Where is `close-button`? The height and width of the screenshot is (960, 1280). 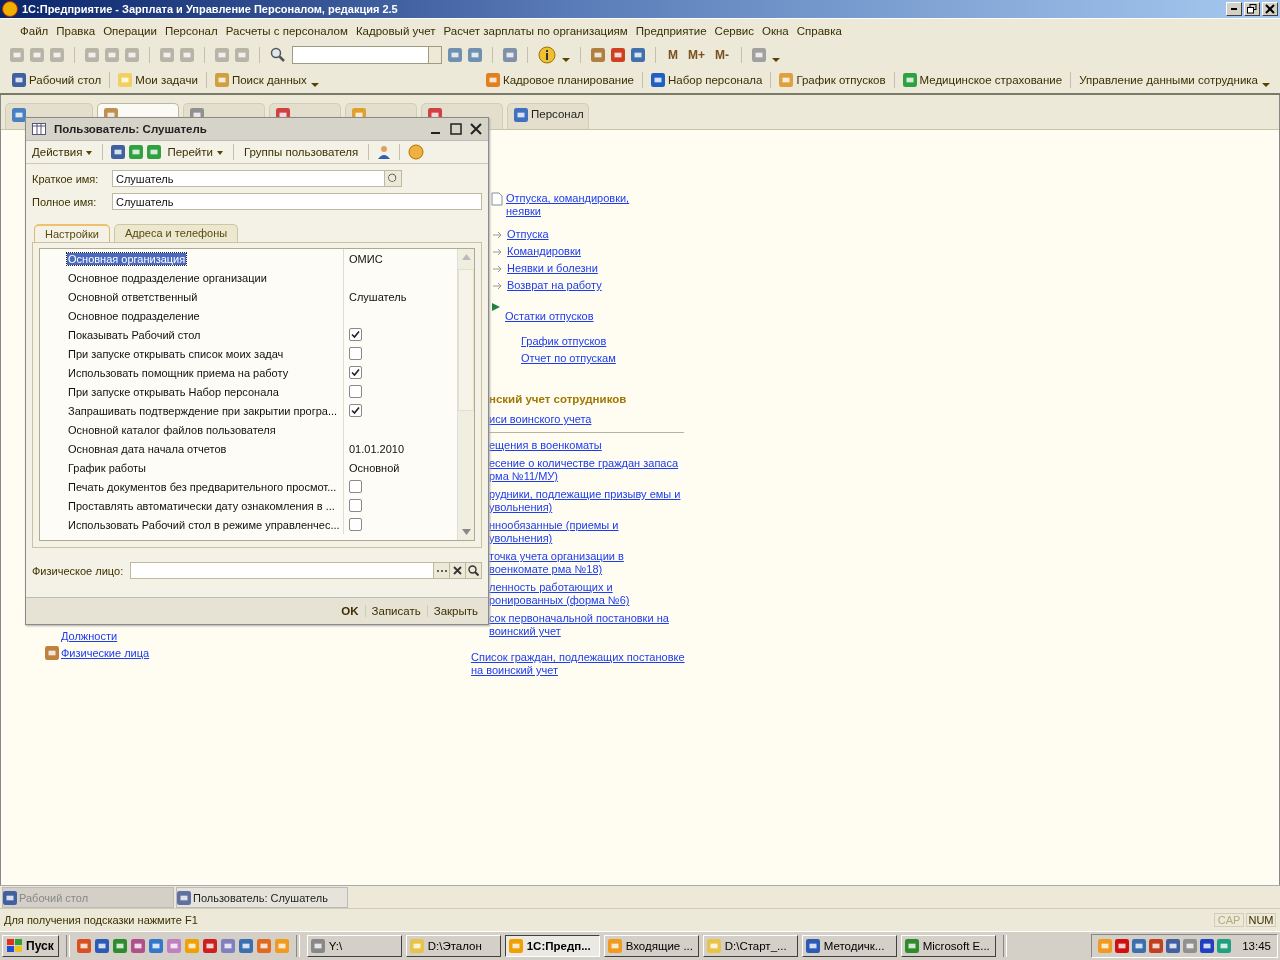 close-button is located at coordinates (1270, 9).